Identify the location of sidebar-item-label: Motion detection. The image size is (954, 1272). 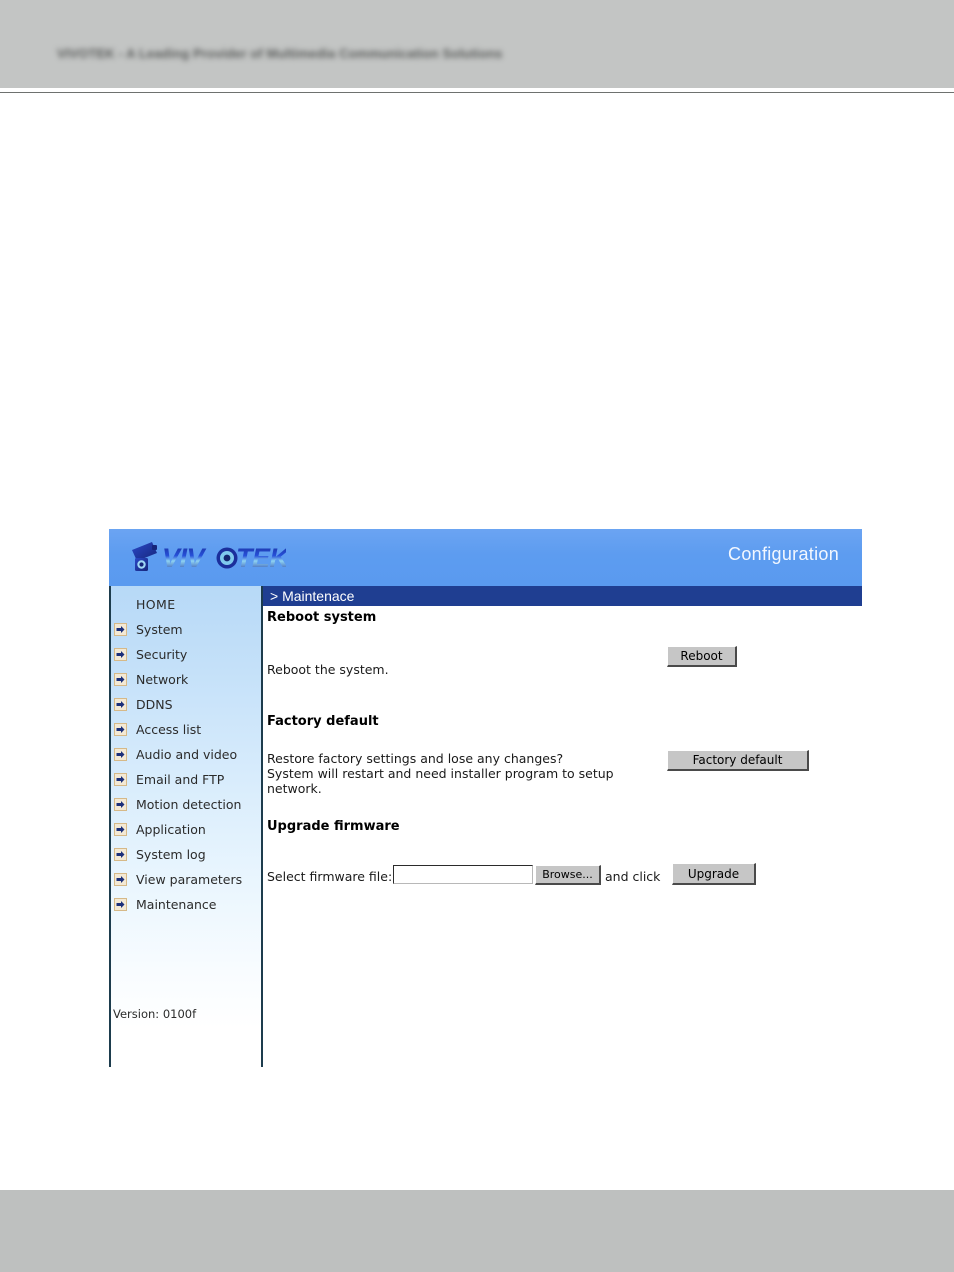
(189, 804).